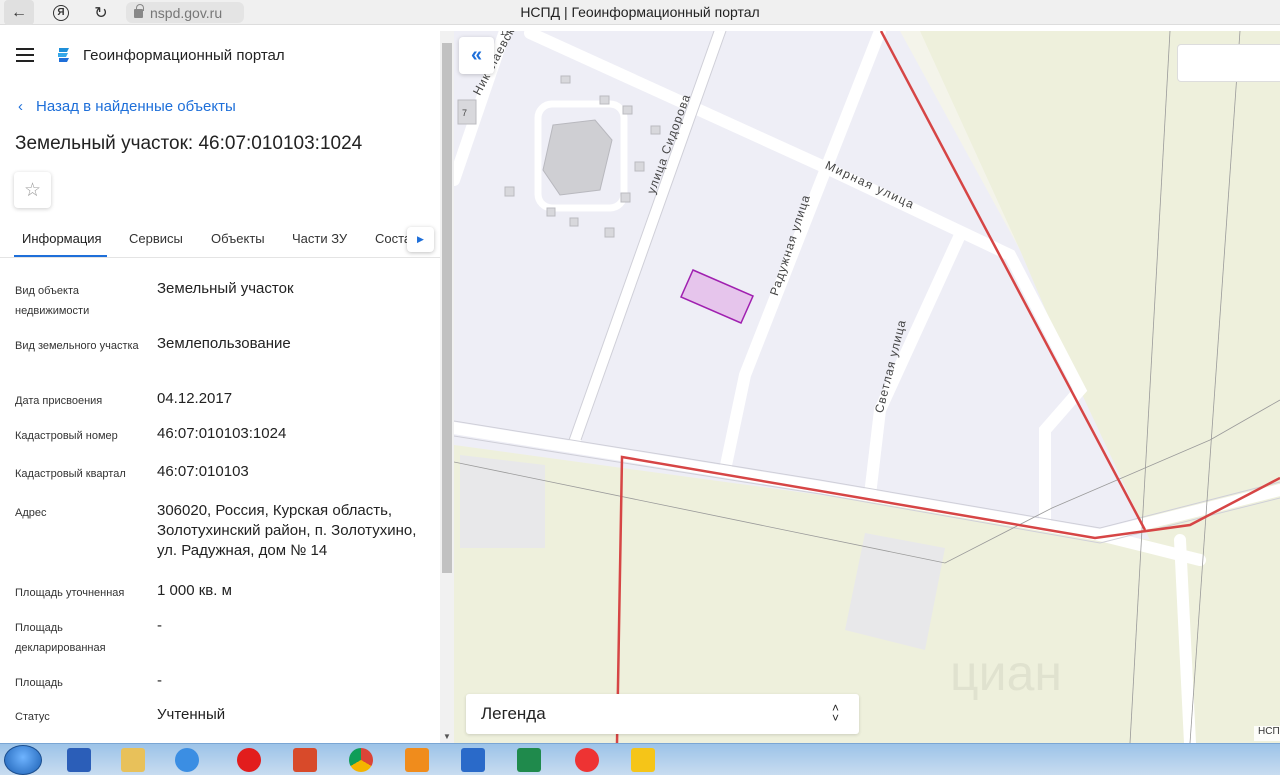  What do you see at coordinates (59, 401) in the screenshot?
I see `info-label: Дата присвоения` at bounding box center [59, 401].